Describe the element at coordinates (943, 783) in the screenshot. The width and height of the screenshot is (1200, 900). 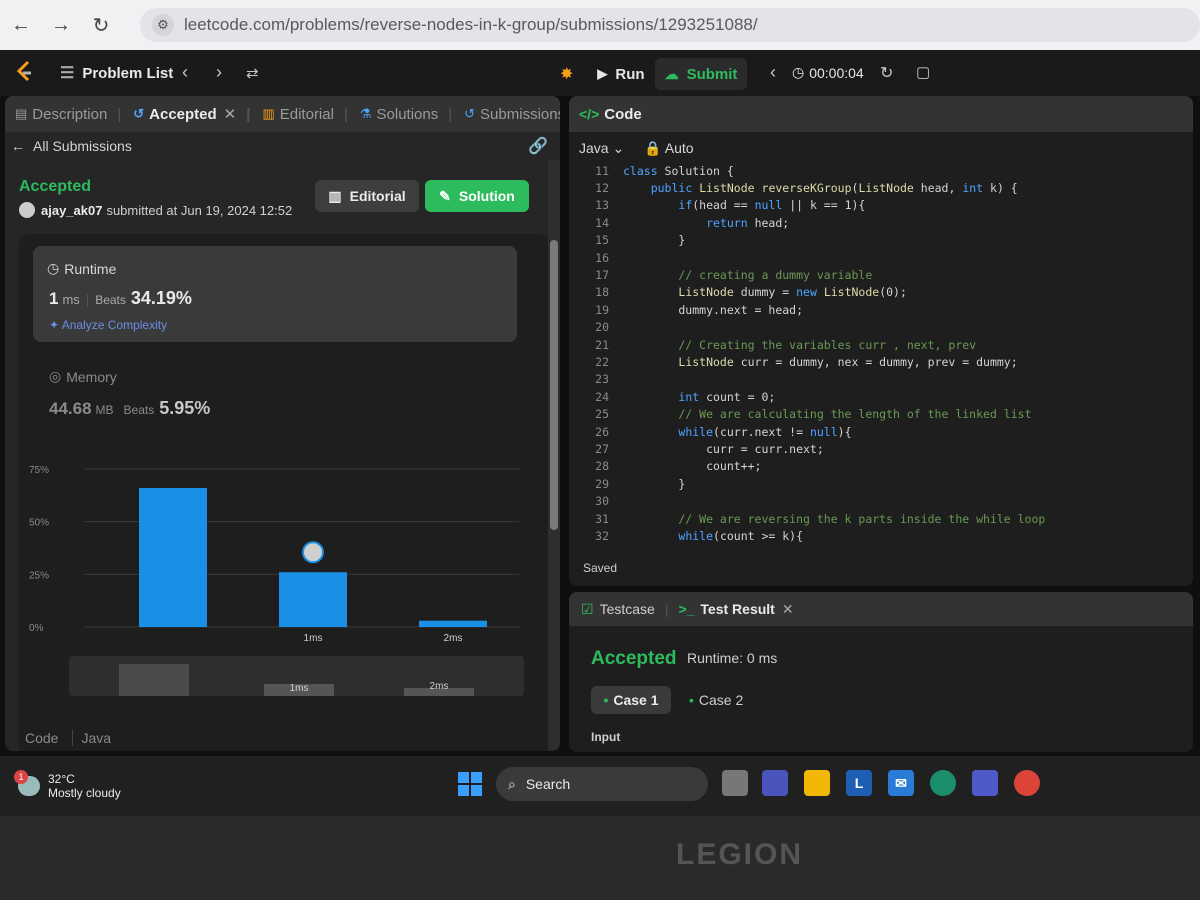
I see `edge-icon` at that location.